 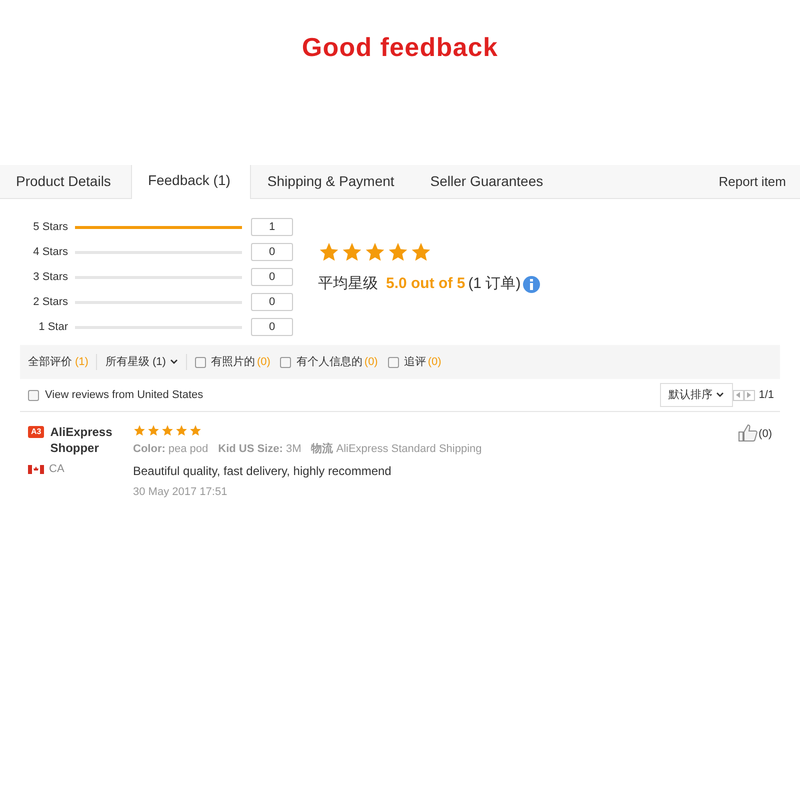 What do you see at coordinates (146, 362) in the screenshot?
I see `star-filter-dropdown: 所有星级 (1)` at bounding box center [146, 362].